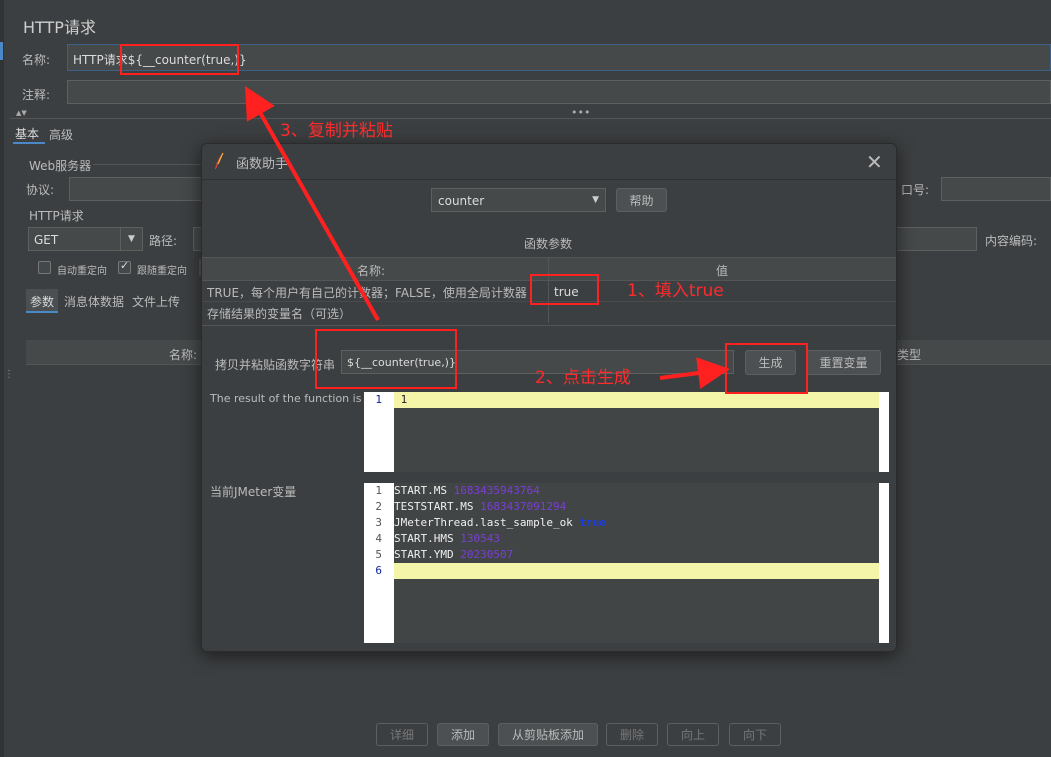 This screenshot has height=757, width=1051. Describe the element at coordinates (694, 373) in the screenshot. I see `arrow-to-generate` at that location.